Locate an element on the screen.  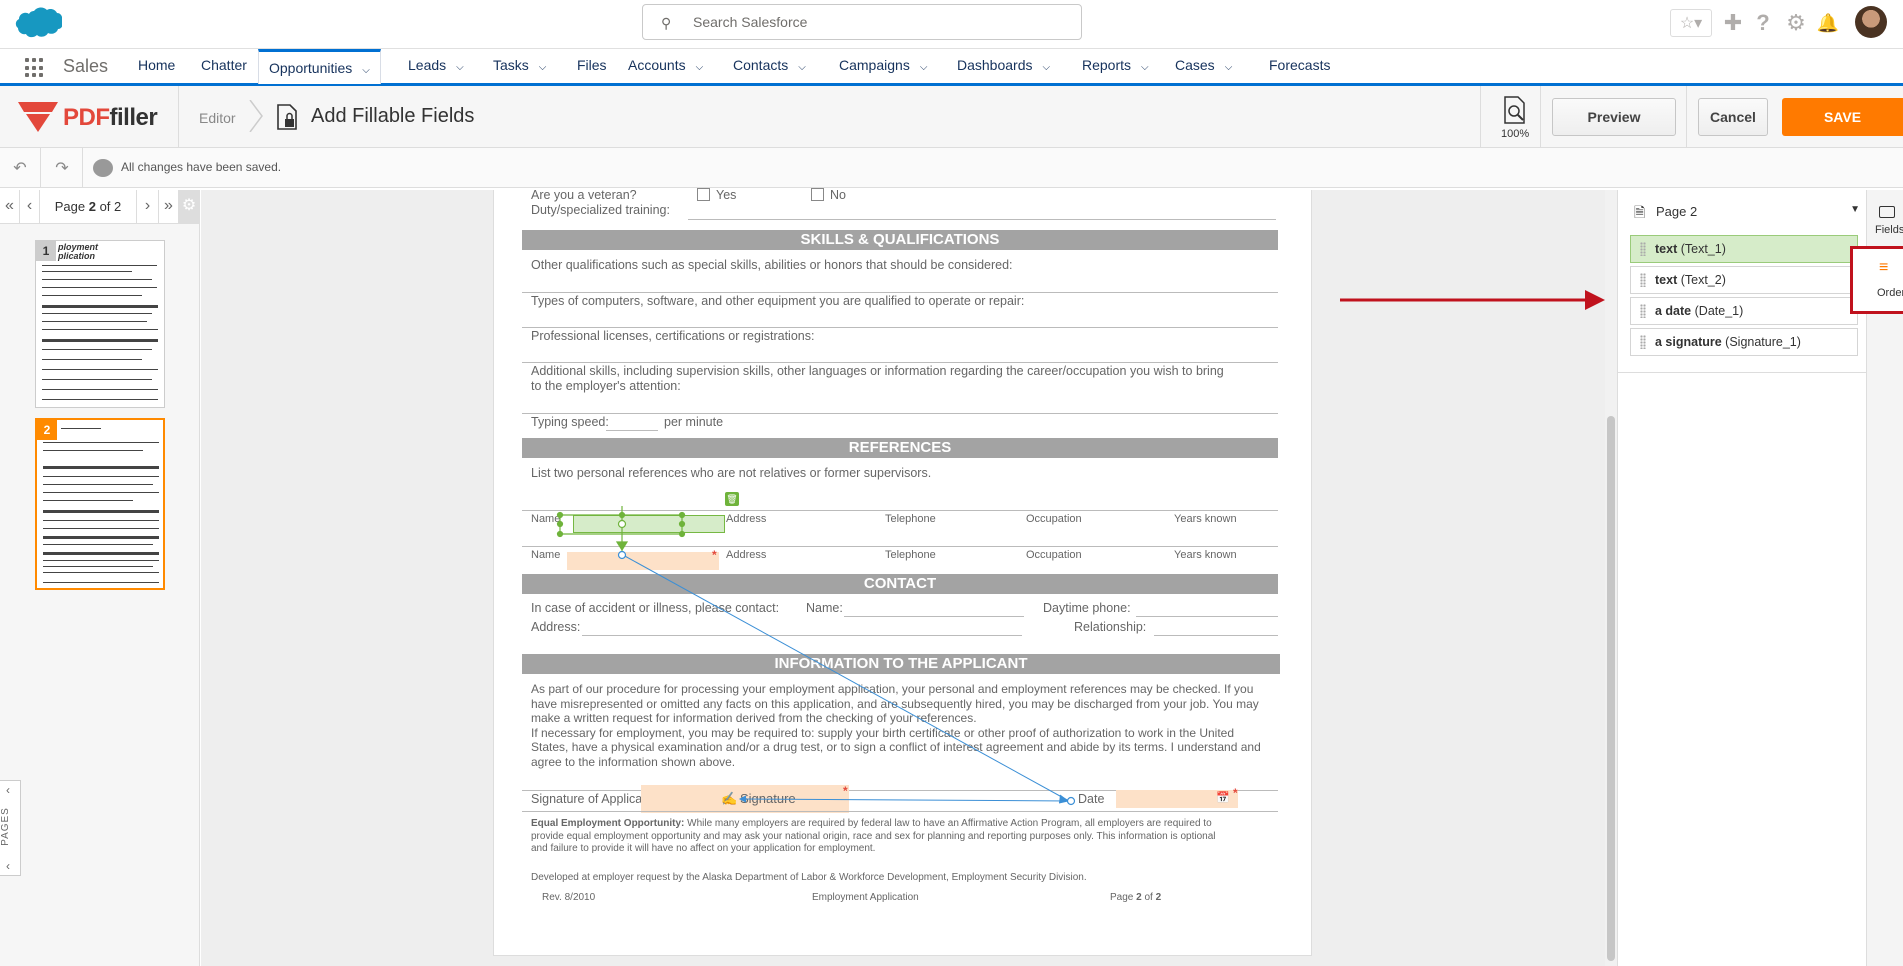
bell-icon: 🔔 is located at coordinates (1828, 23).